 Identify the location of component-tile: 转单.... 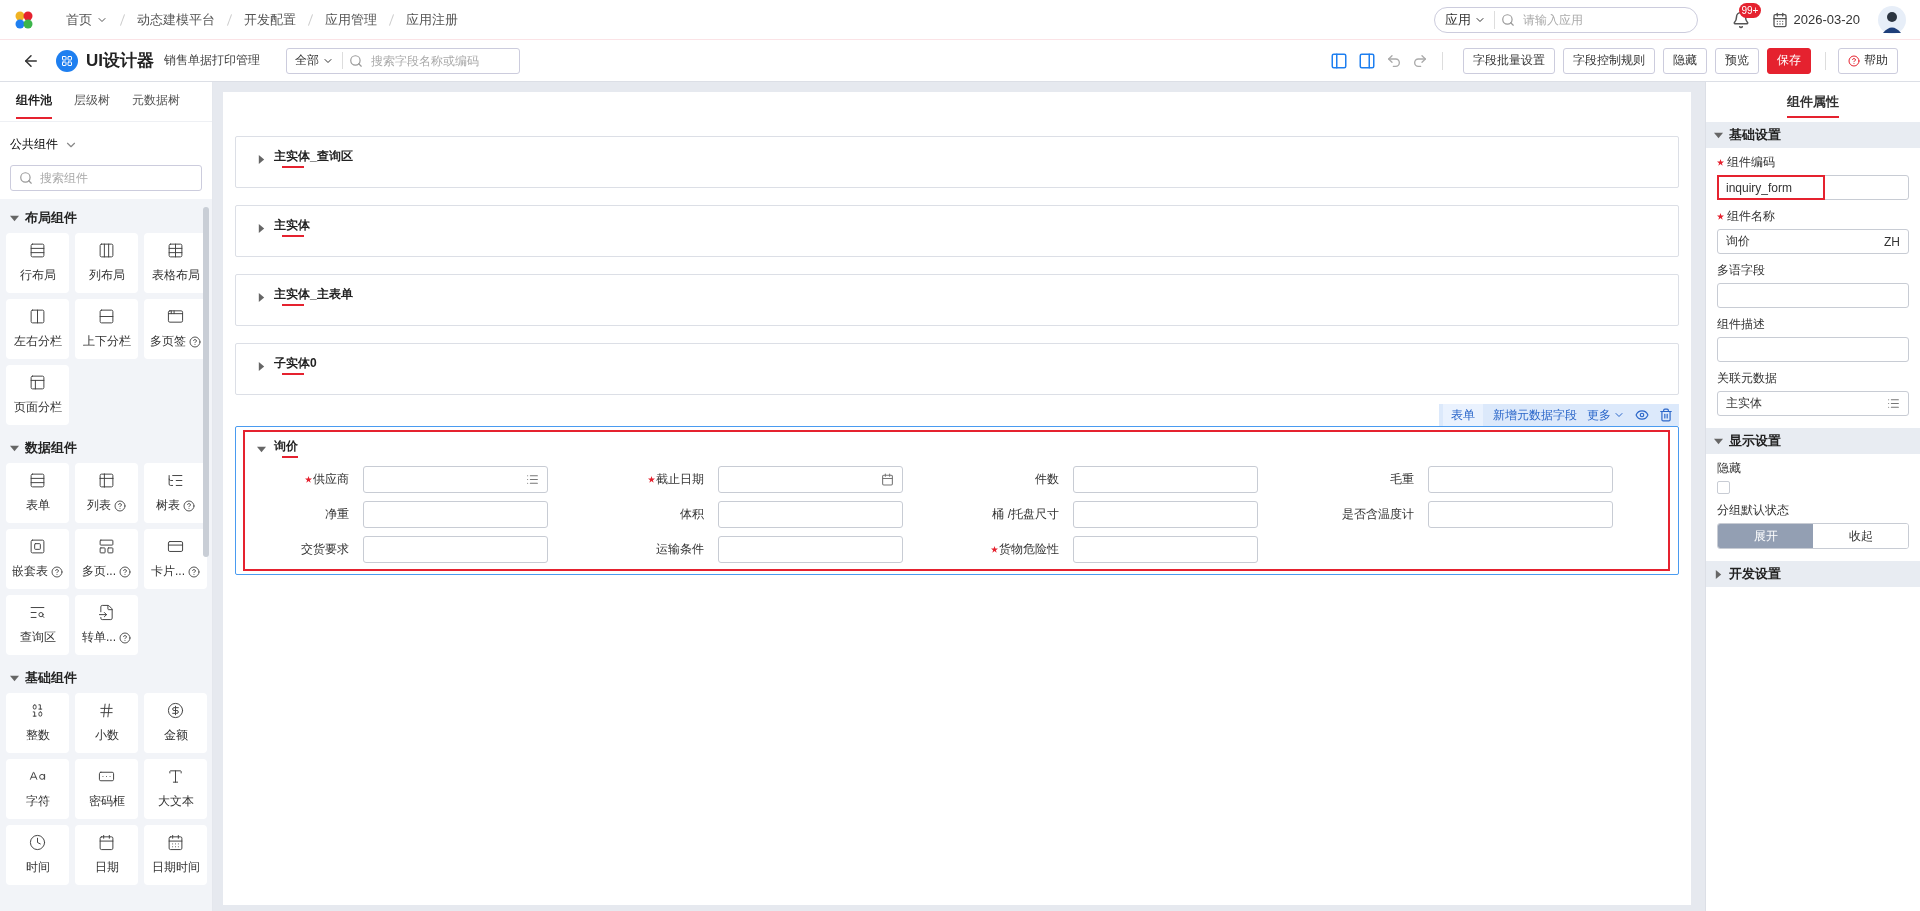
(106, 625).